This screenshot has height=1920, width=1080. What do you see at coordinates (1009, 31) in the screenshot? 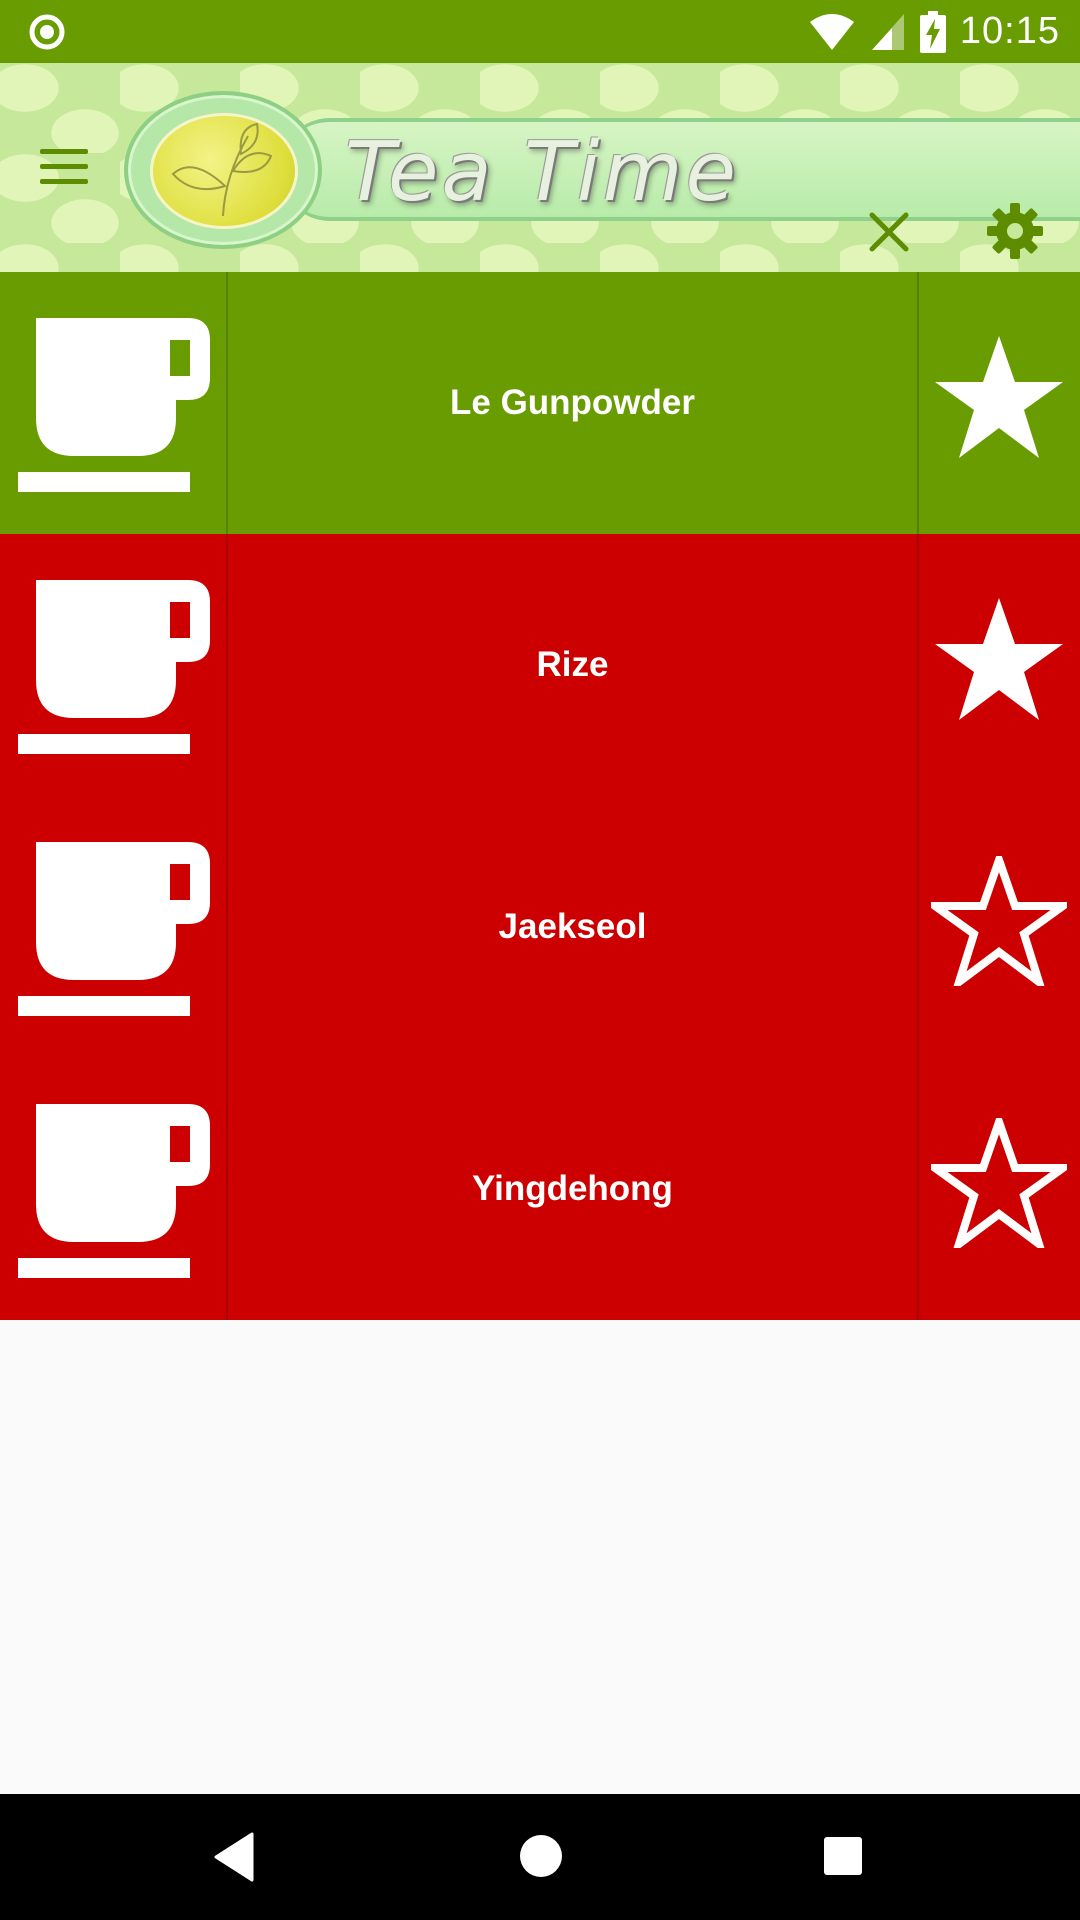
I see `status-time: 10:15` at bounding box center [1009, 31].